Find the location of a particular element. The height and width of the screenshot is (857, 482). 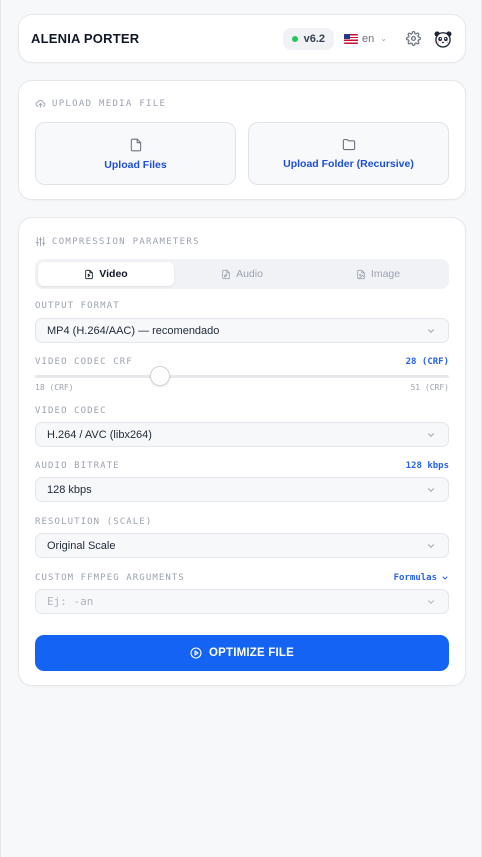

upload-folder-button: Upload Folder (Recursive) is located at coordinates (348, 153).